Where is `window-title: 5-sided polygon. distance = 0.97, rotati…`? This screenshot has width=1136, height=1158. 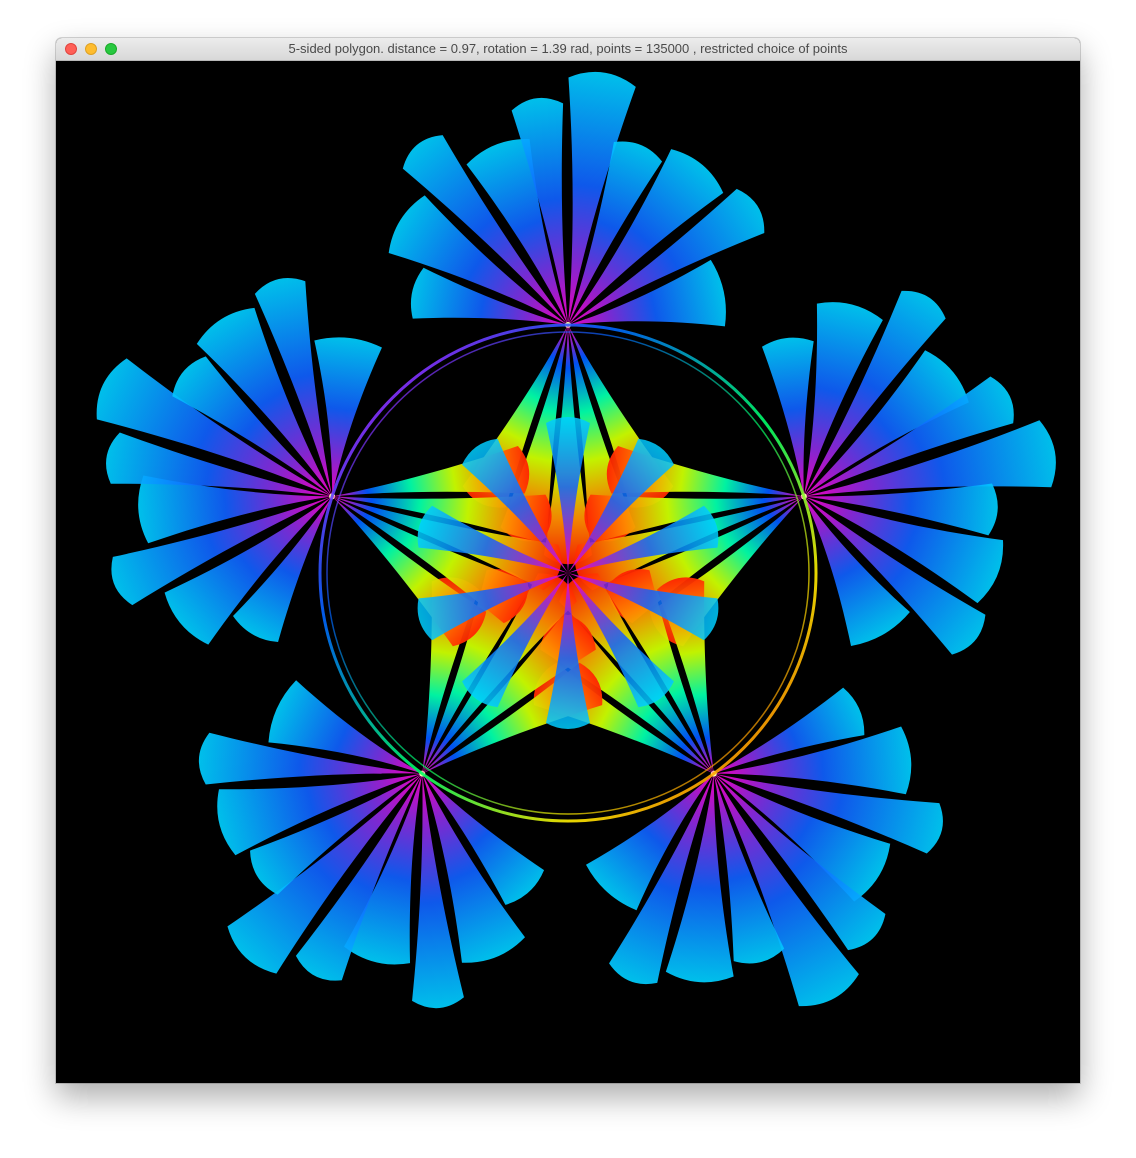 window-title: 5-sided polygon. distance = 0.97, rotati… is located at coordinates (568, 48).